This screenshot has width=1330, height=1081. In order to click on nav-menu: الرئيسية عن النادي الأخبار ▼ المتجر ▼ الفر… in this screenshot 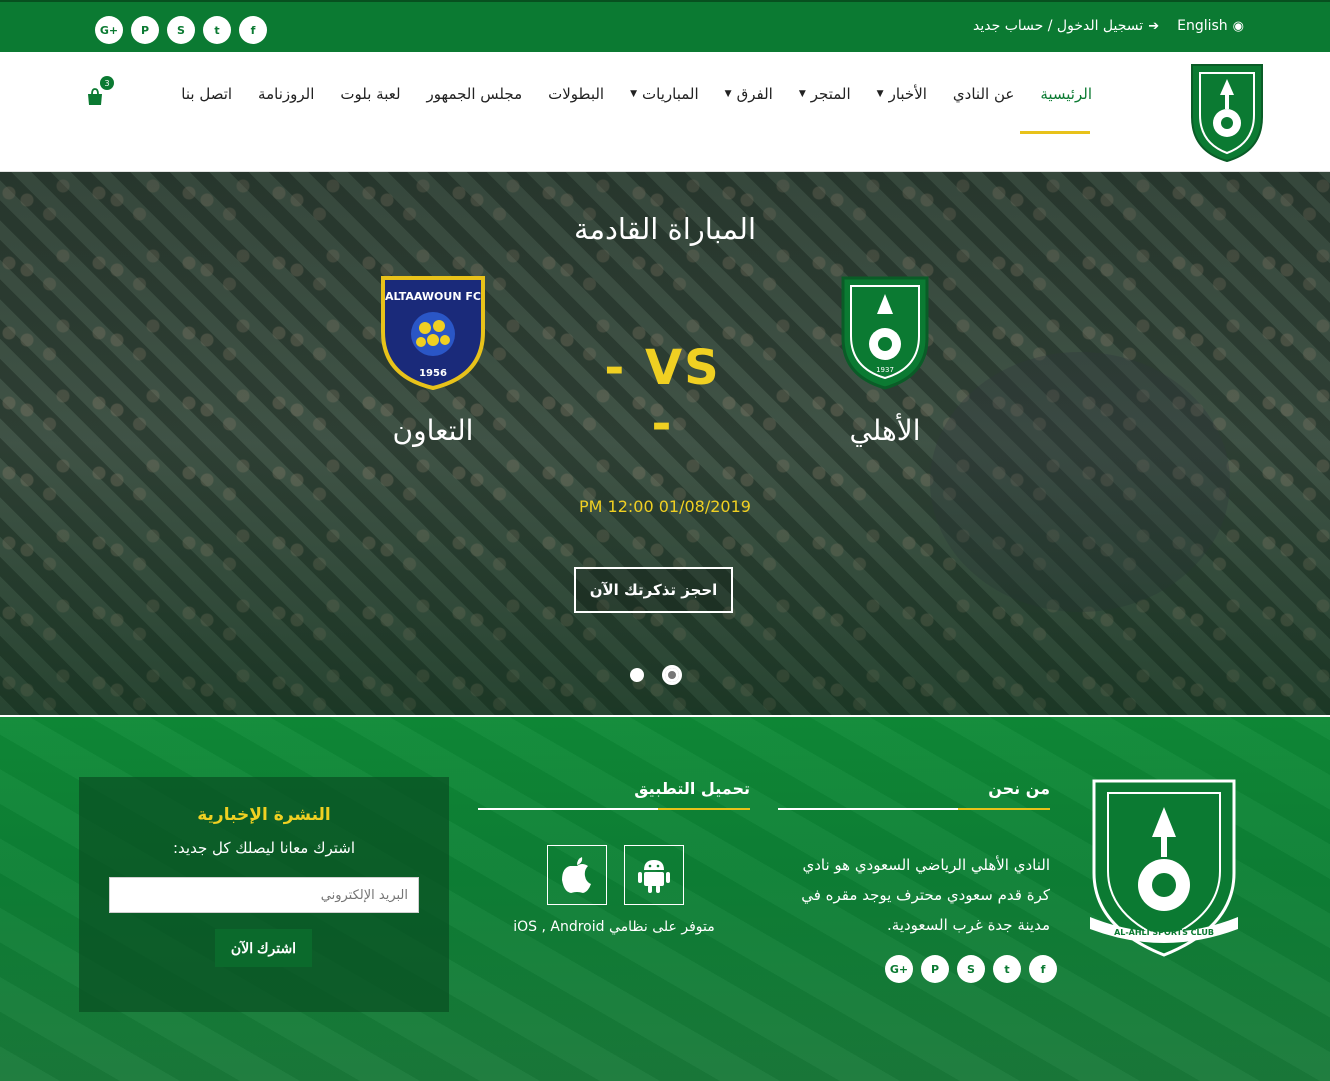, I will do `click(636, 94)`.